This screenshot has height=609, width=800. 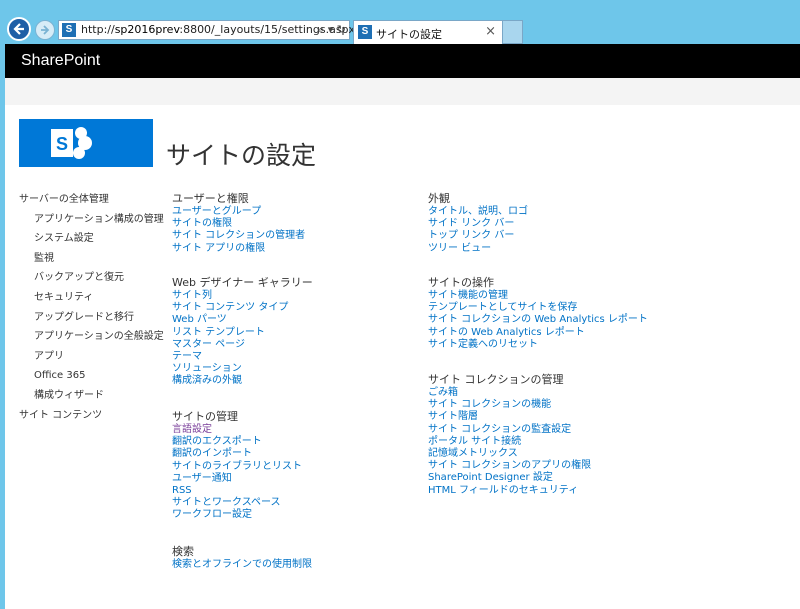 I want to click on nav-item: セキュリティ, so click(x=94, y=298).